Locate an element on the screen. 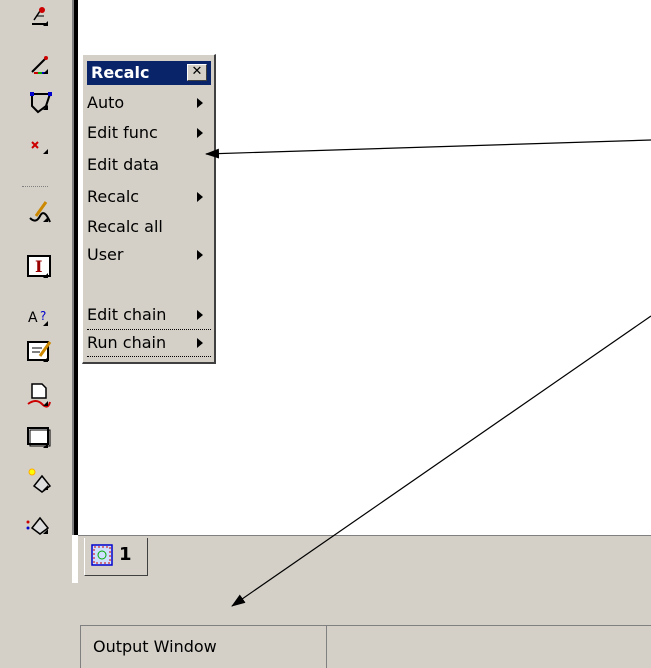 Image resolution: width=651 pixels, height=668 pixels. text-tool-icon: I is located at coordinates (39, 266).